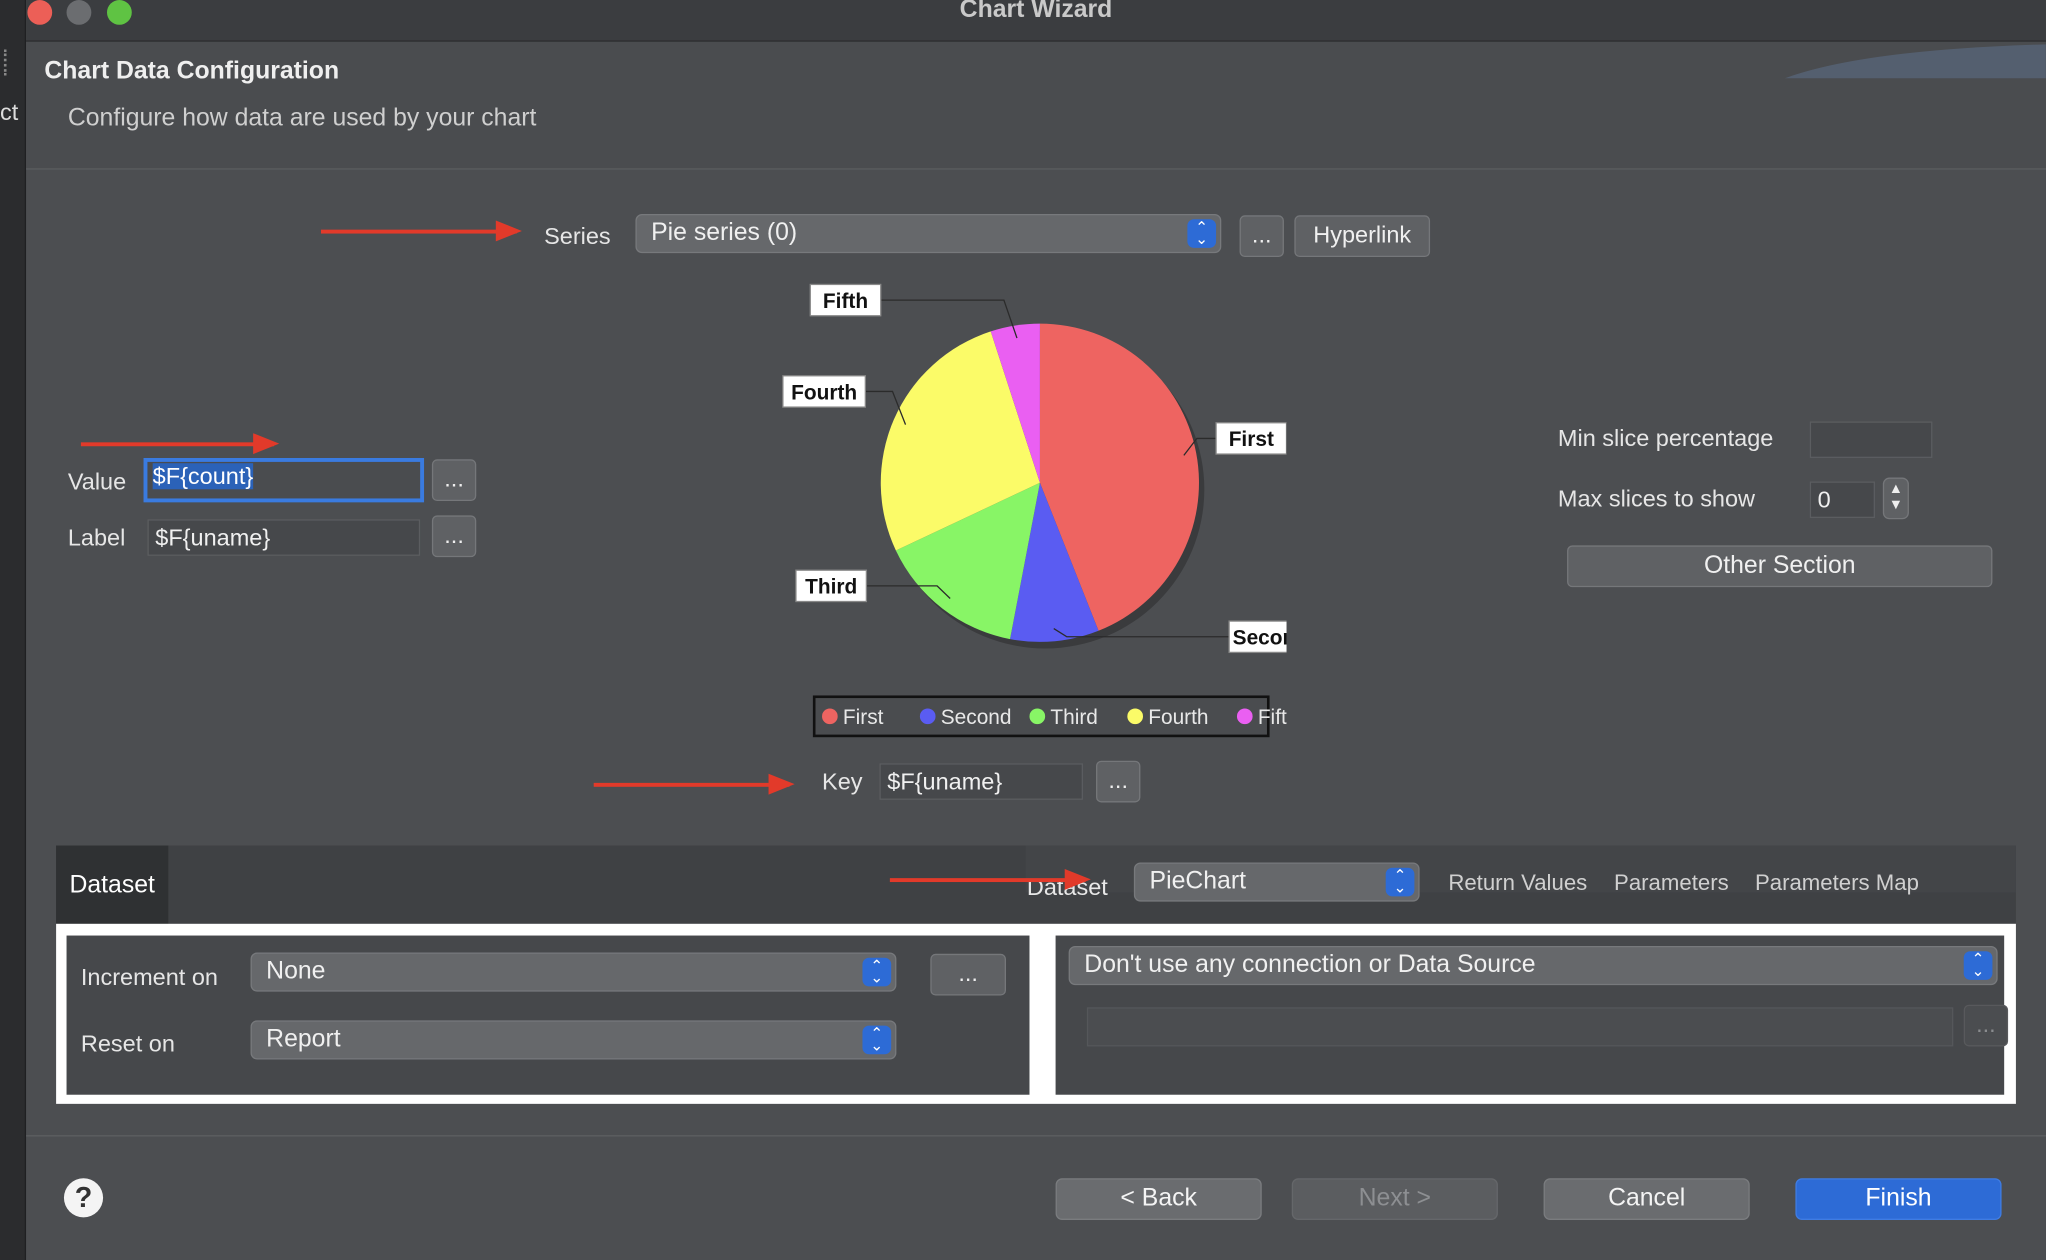  Describe the element at coordinates (976, 717) in the screenshot. I see `legend-entry: Second` at that location.